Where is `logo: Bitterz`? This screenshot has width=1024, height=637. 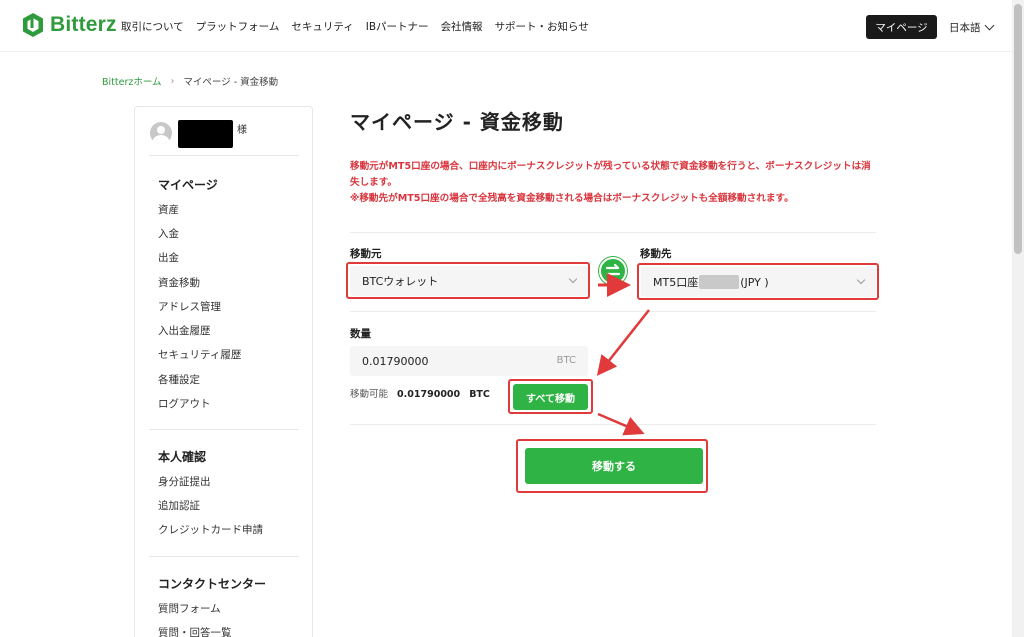 logo: Bitterz is located at coordinates (69, 25).